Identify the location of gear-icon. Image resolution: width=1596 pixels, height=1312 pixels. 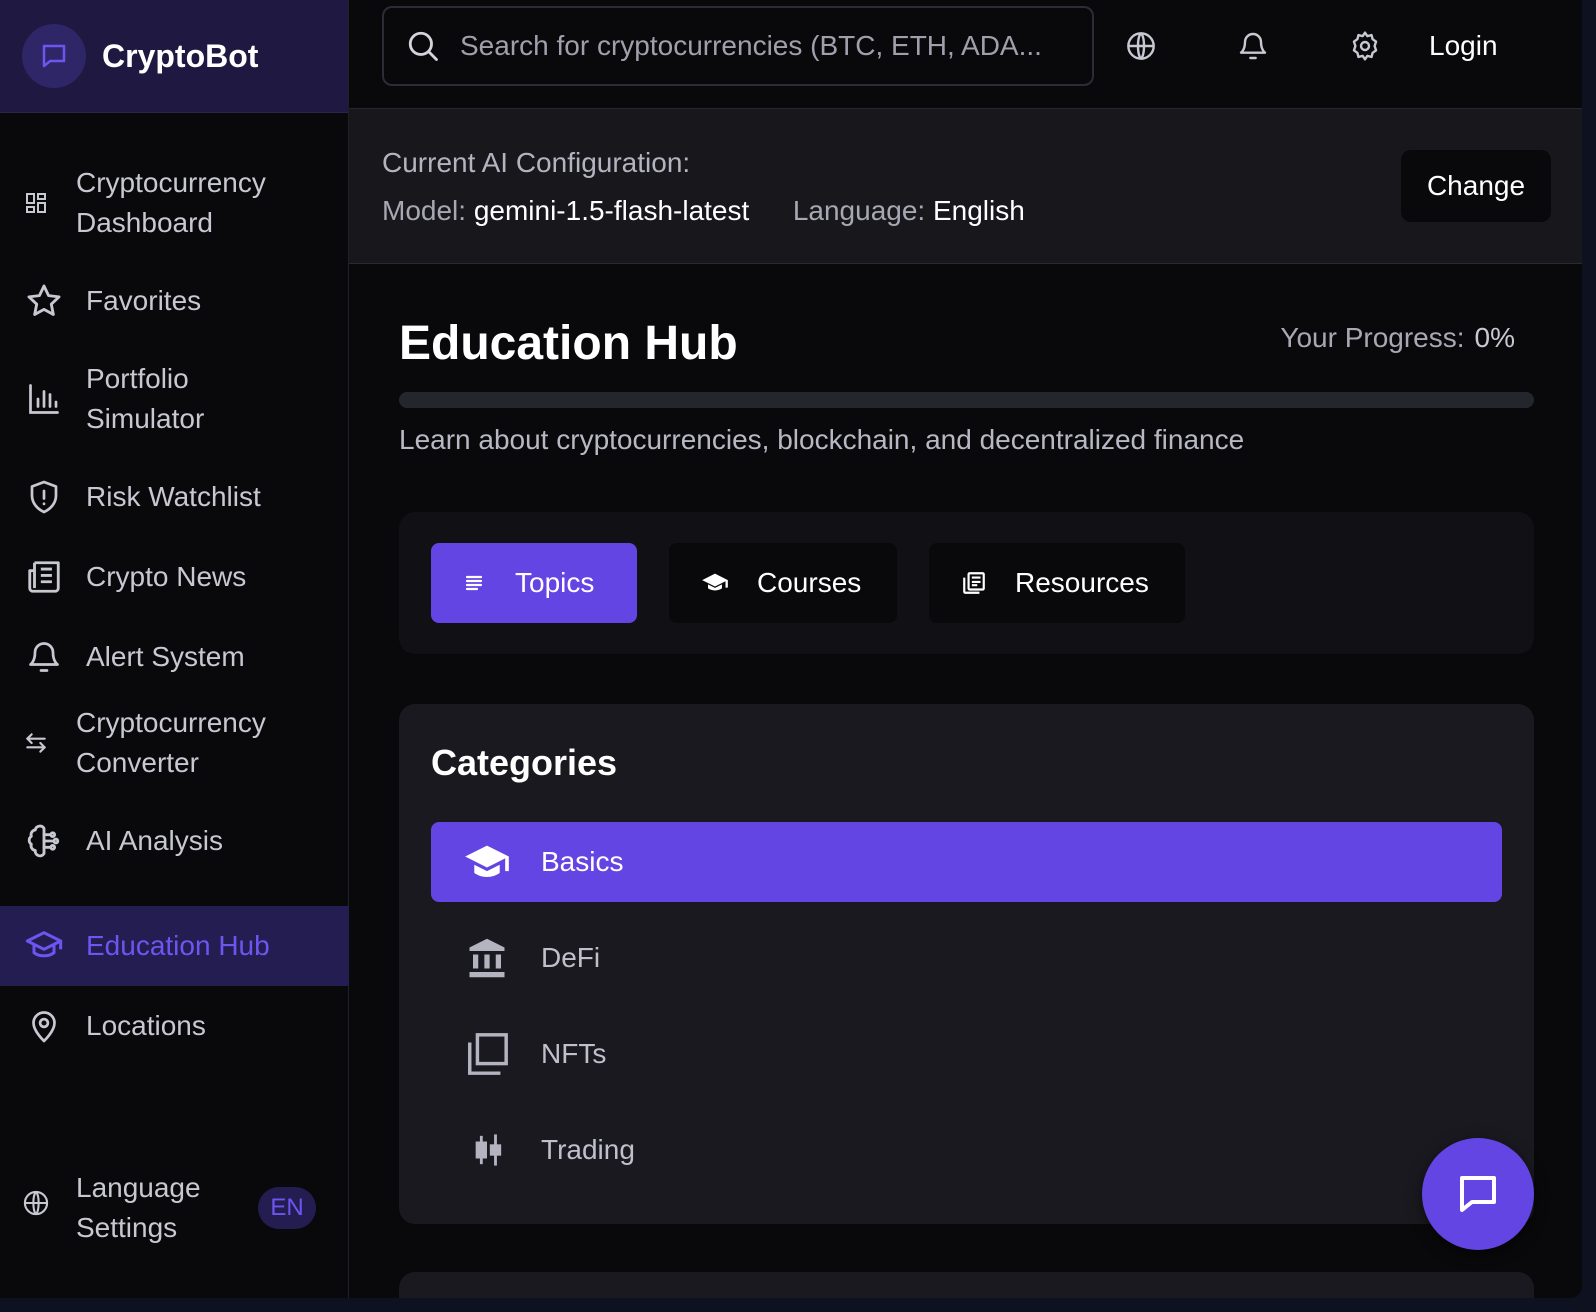
(1365, 46).